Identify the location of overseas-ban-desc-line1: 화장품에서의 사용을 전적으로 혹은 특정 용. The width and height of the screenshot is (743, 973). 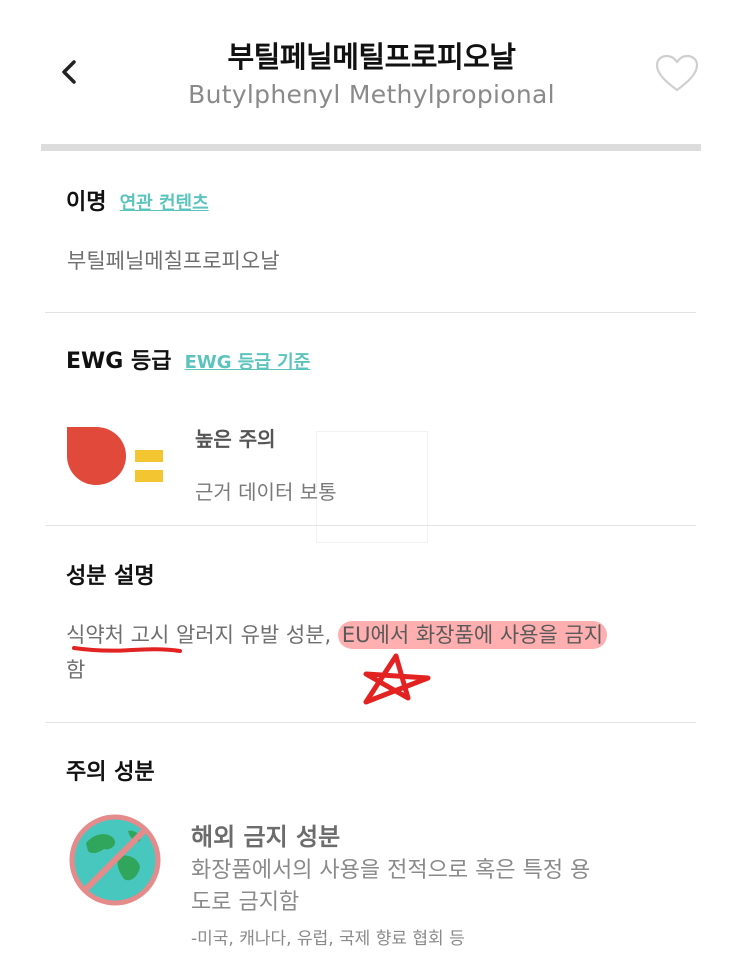
(391, 870).